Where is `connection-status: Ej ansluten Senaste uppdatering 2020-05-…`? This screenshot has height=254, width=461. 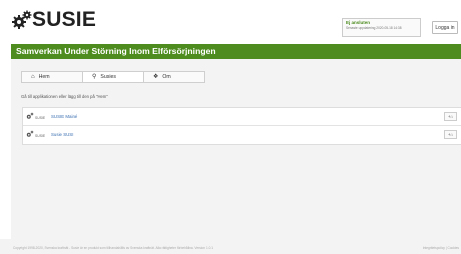
connection-status: Ej ansluten Senaste uppdatering 2020-05-… is located at coordinates (381, 27).